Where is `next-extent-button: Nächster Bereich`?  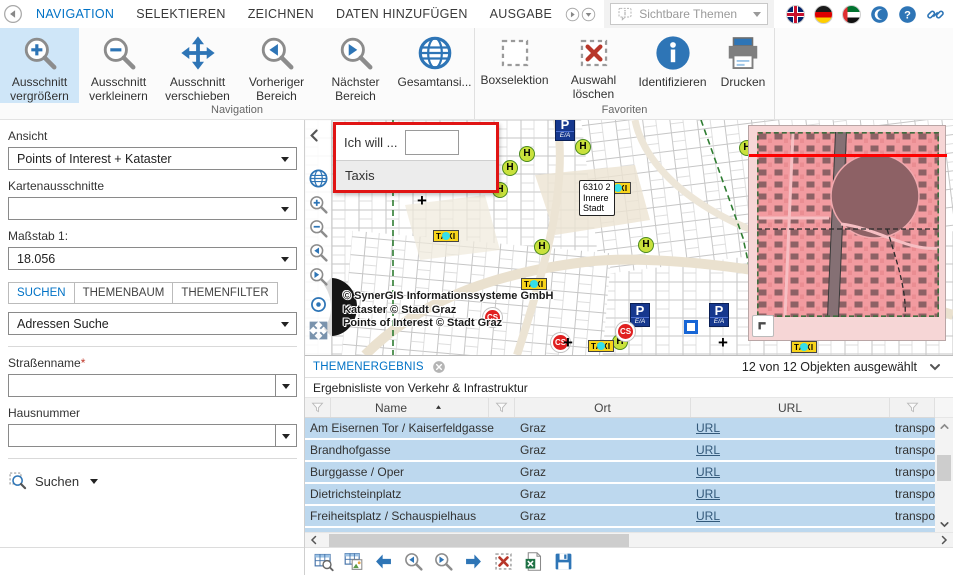 next-extent-button: Nächster Bereich is located at coordinates (355, 65).